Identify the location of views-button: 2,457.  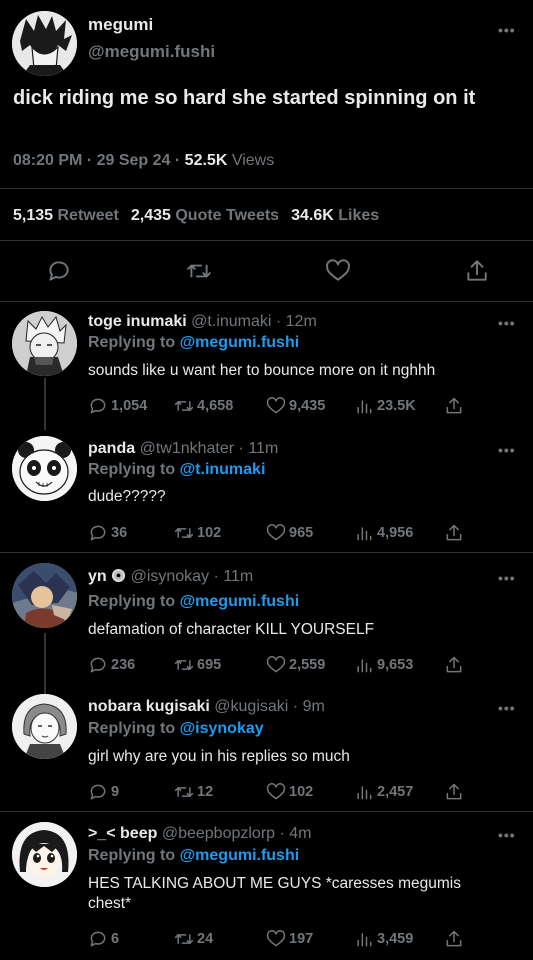
(383, 792).